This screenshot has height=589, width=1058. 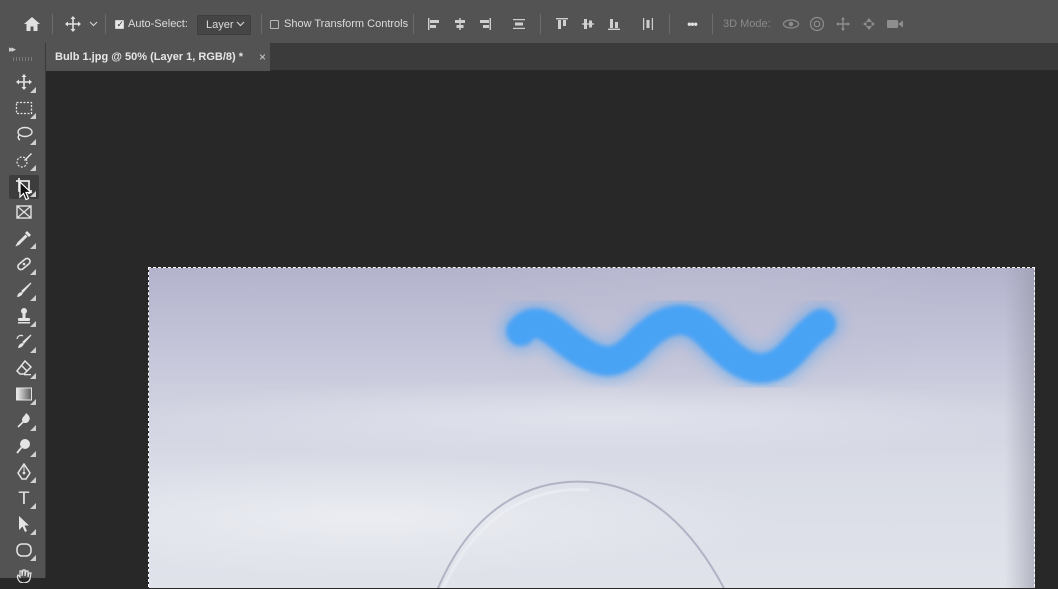 I want to click on frame-icon, so click(x=24, y=213).